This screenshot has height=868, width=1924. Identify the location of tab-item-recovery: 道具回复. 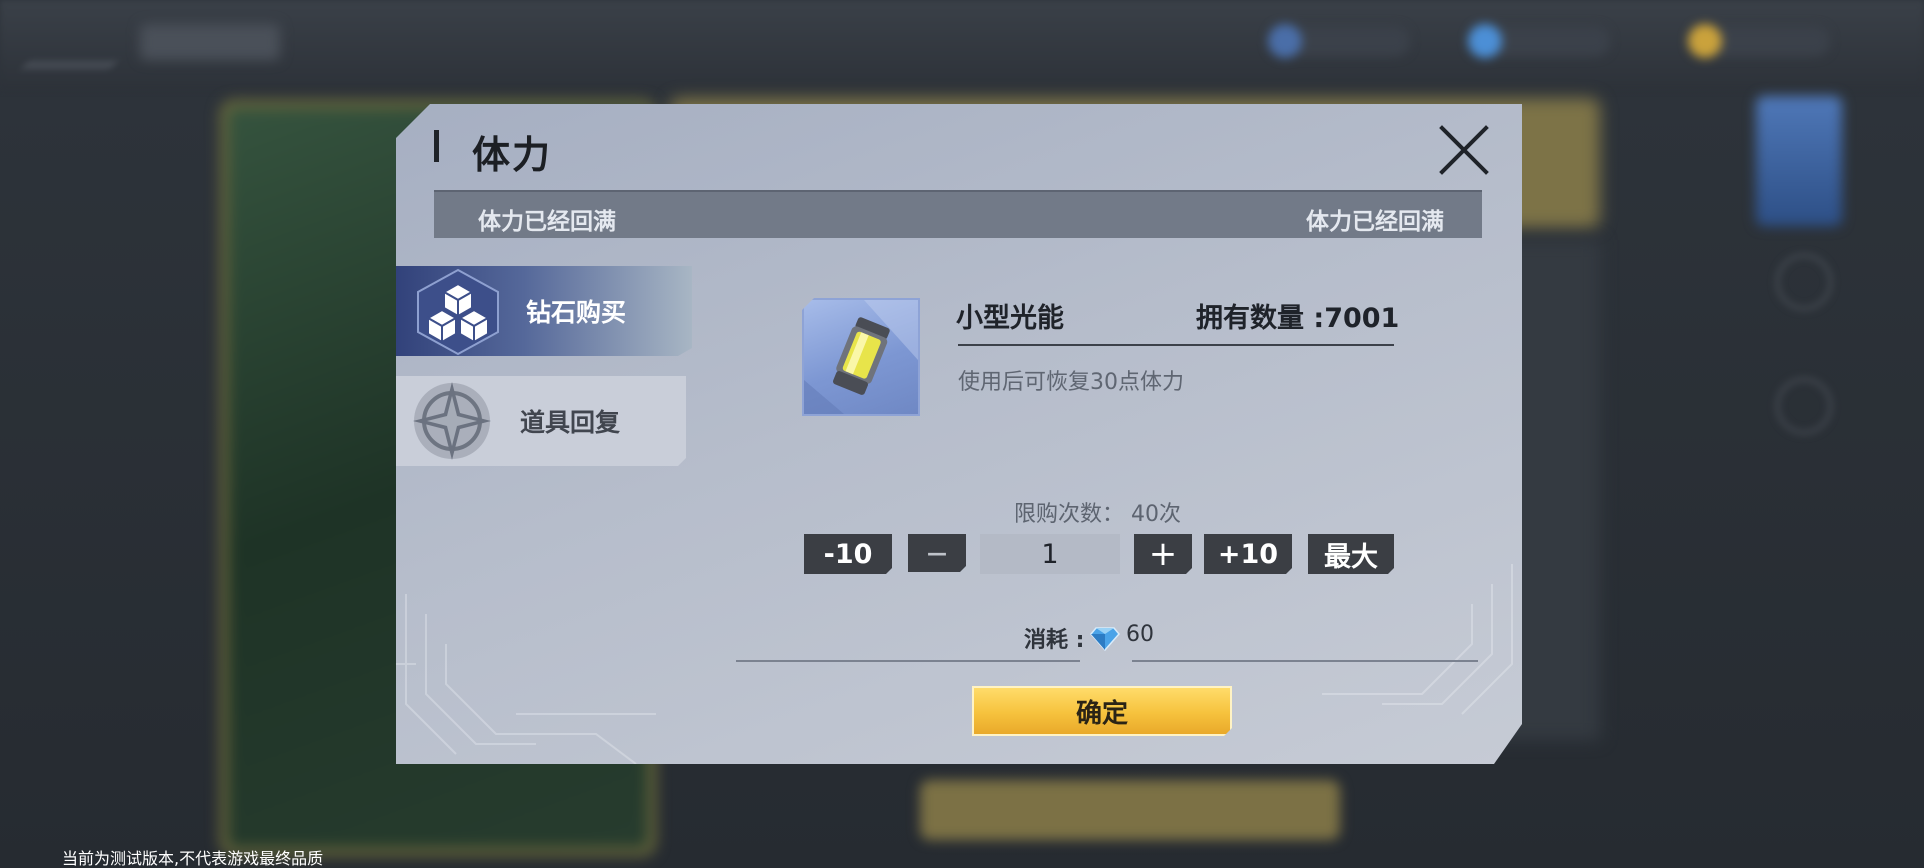
(541, 421).